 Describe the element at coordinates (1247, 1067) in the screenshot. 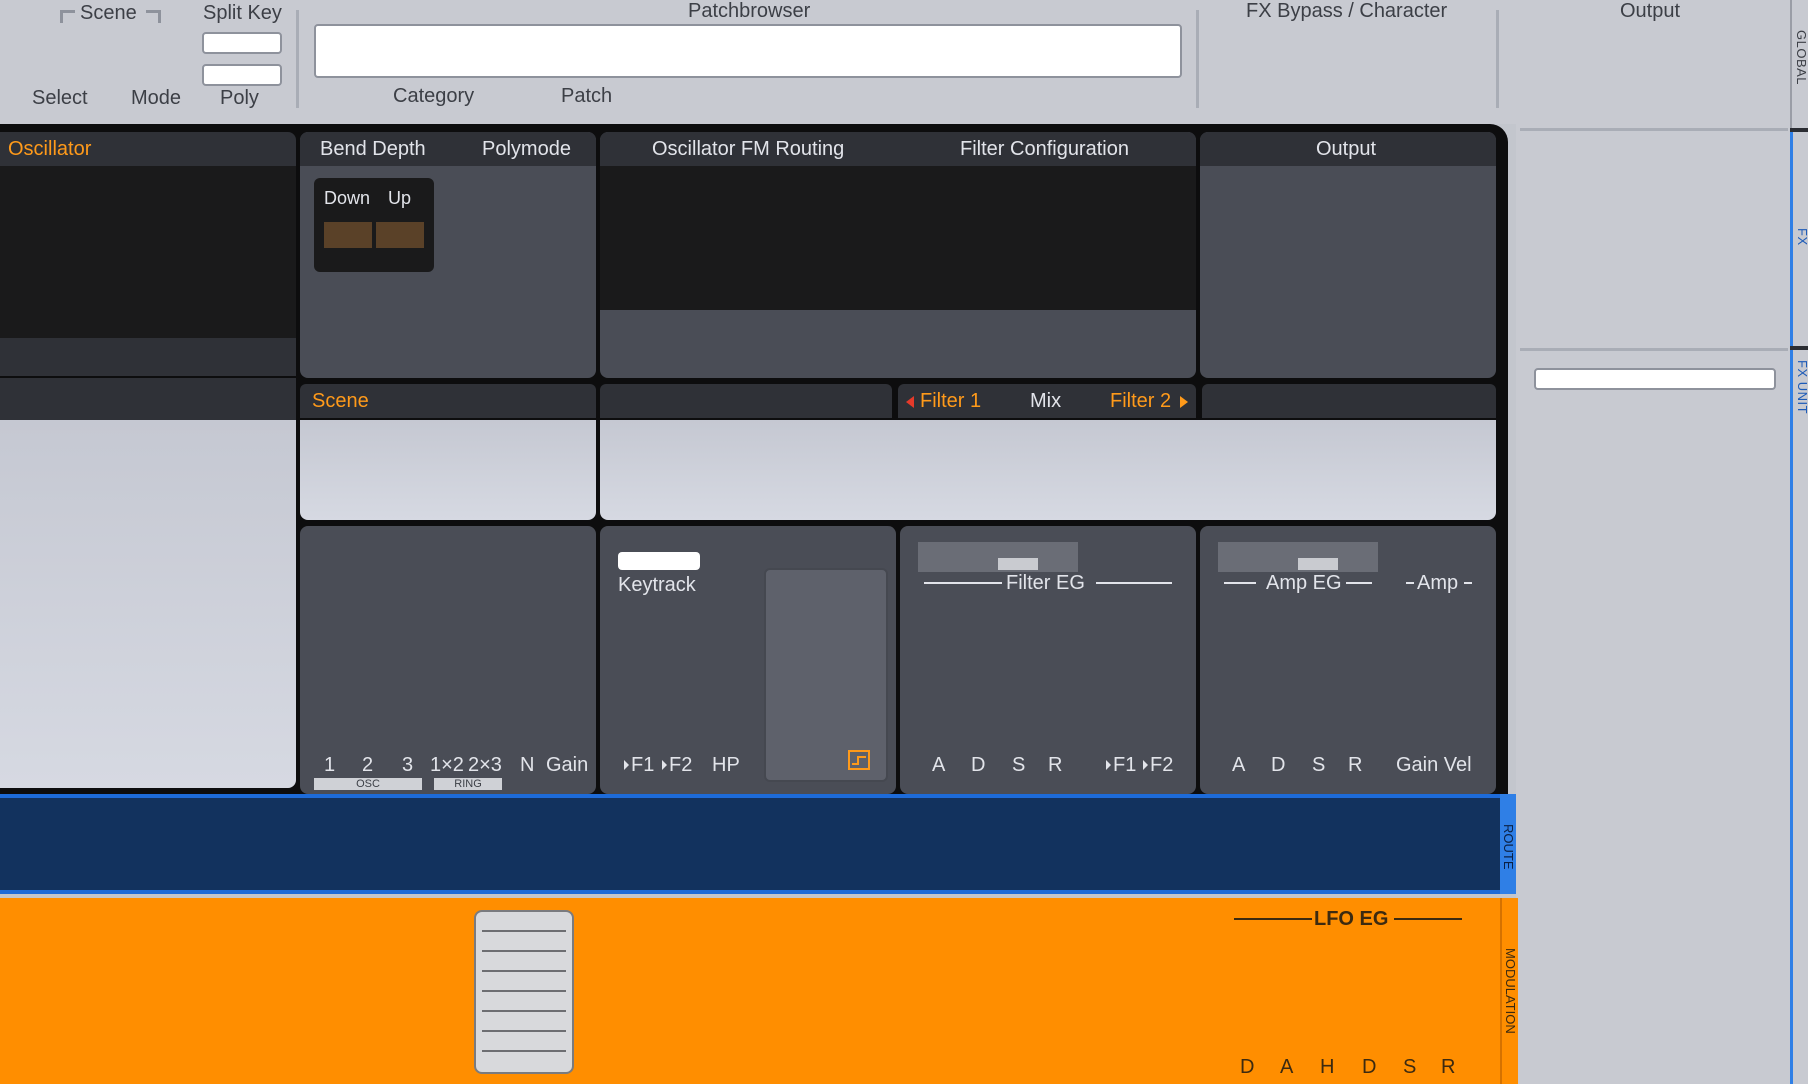

I see `lfo-eg-delay: D` at that location.